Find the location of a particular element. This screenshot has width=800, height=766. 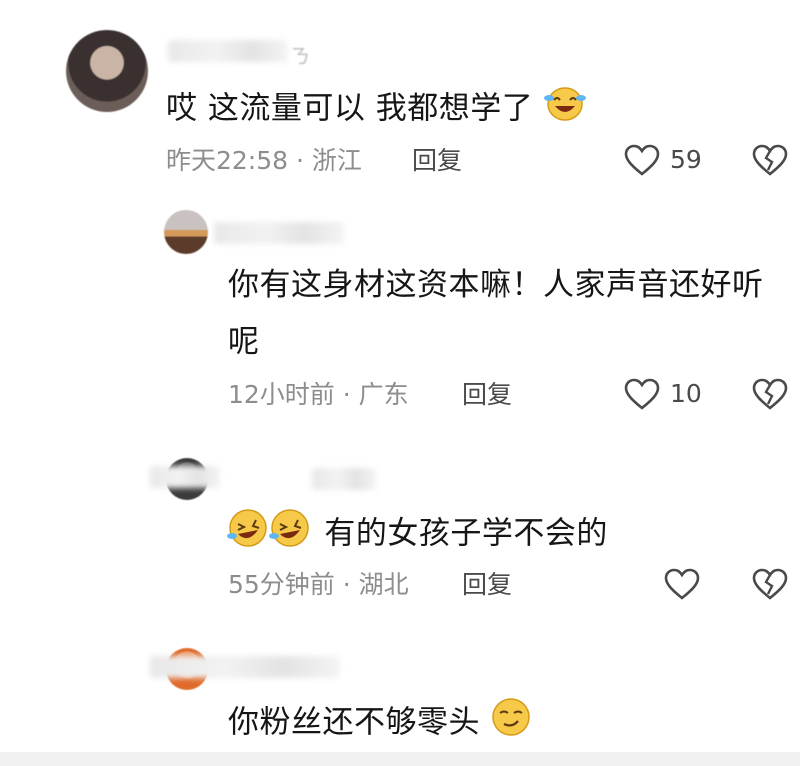

comment-text-line2: 呢 is located at coordinates (244, 342).